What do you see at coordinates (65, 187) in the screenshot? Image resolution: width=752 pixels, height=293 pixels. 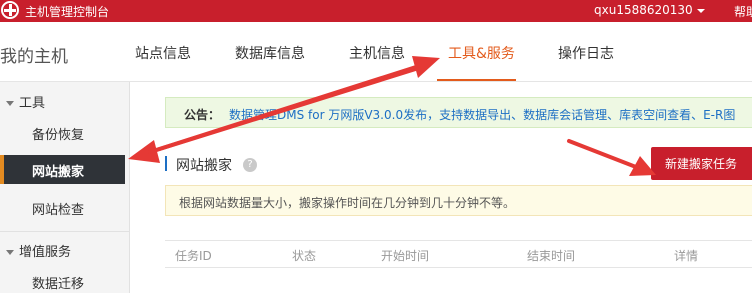 I see `sidebar` at bounding box center [65, 187].